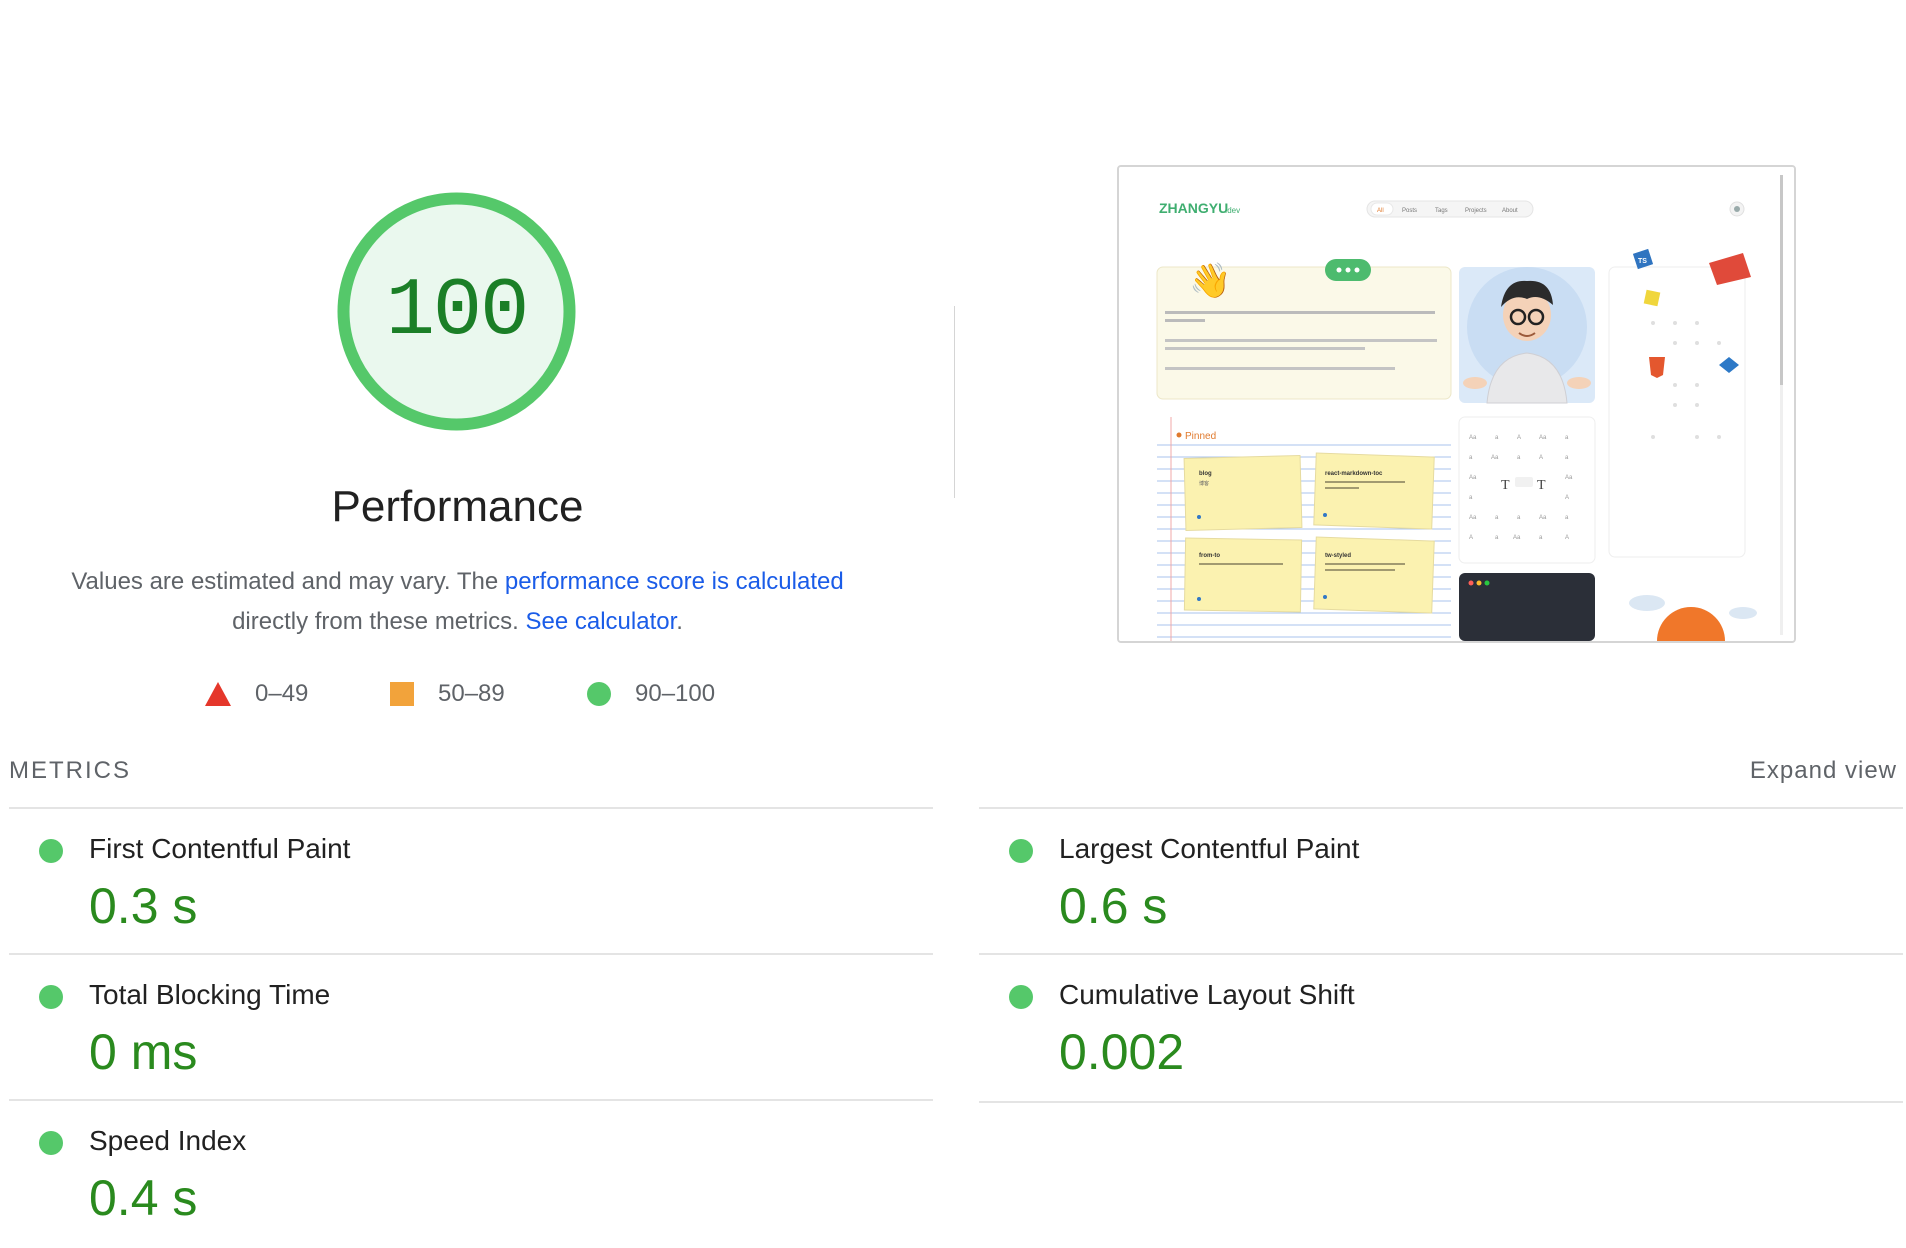  What do you see at coordinates (143, 906) in the screenshot?
I see `metric-value: 0.3 s` at bounding box center [143, 906].